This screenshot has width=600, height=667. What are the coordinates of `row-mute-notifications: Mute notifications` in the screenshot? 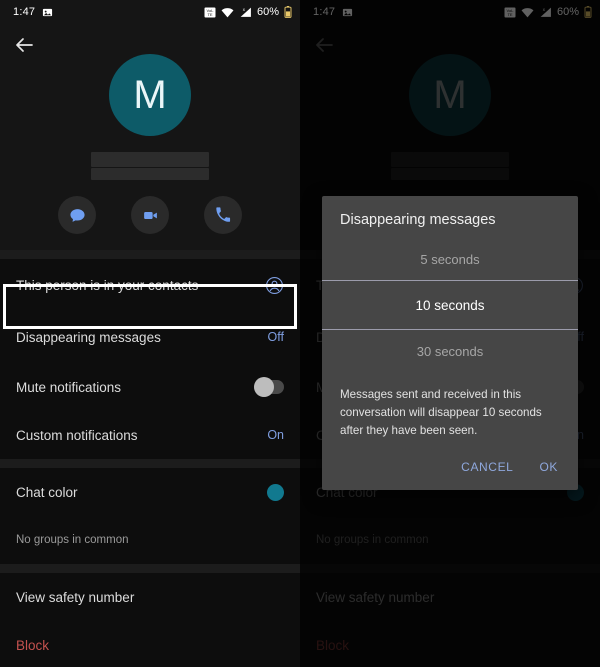 It's located at (150, 387).